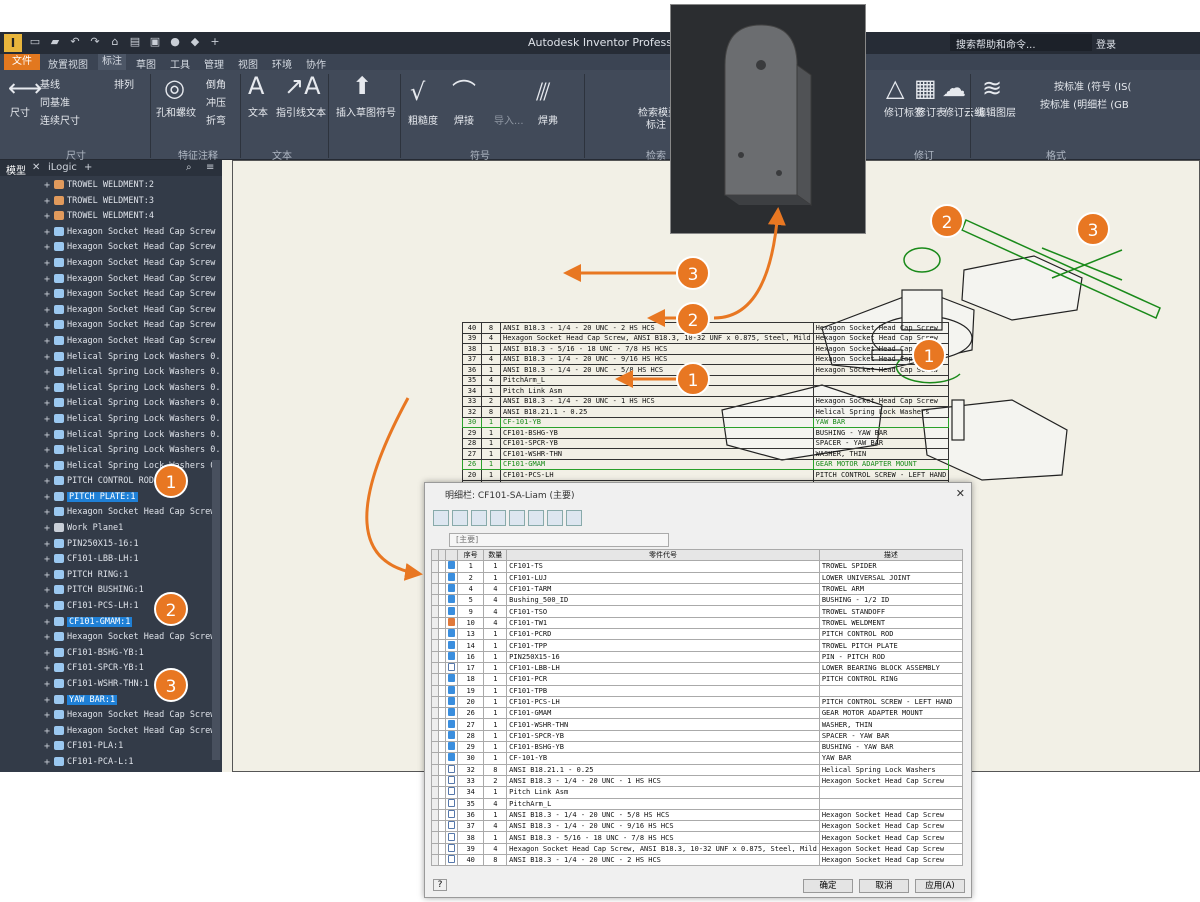 This screenshot has height=902, width=1200. What do you see at coordinates (301, 111) in the screenshot?
I see `leader-text-button: 指引线文本` at bounding box center [301, 111].